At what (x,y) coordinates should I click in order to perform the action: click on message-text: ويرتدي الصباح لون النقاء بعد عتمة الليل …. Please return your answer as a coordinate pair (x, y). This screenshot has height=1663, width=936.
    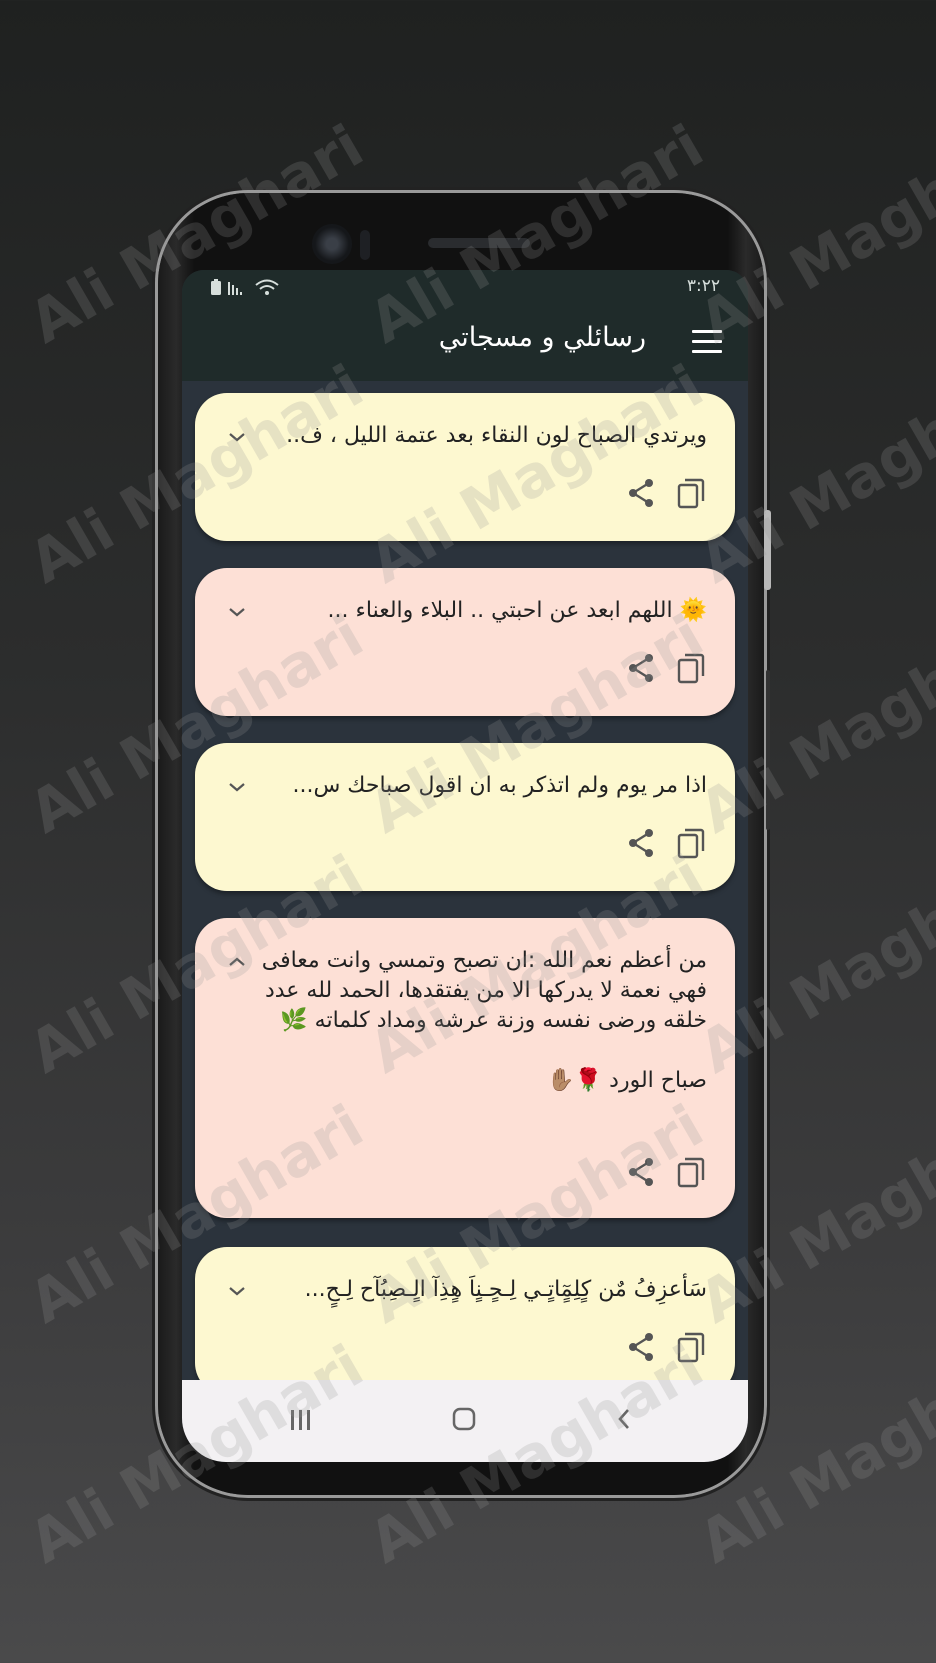
    Looking at the image, I should click on (496, 435).